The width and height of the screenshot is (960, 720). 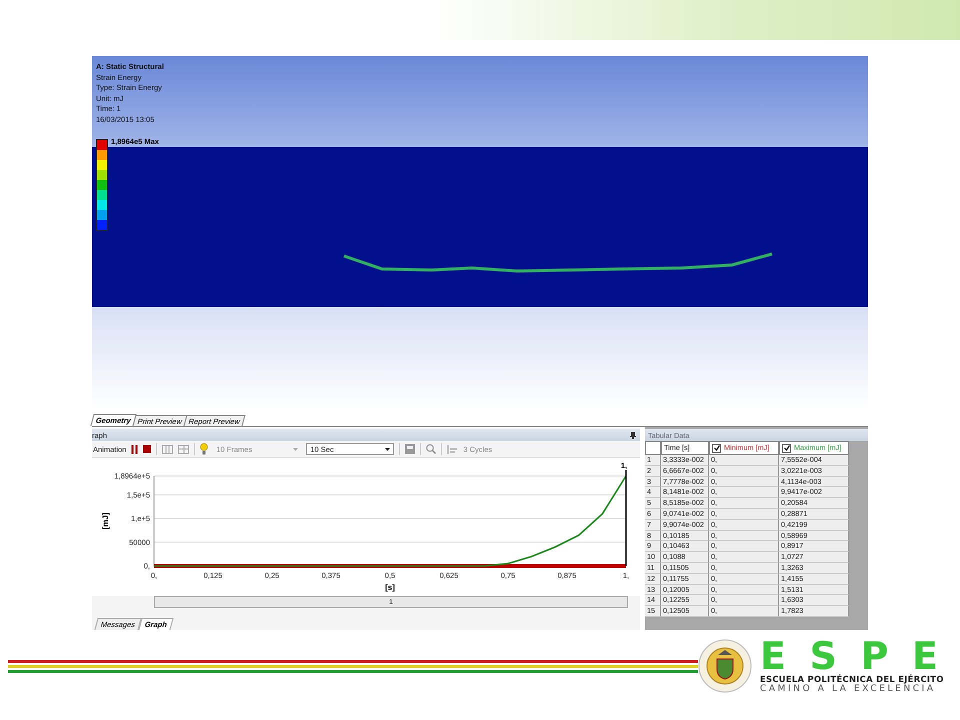 I want to click on x-axis-label: [s], so click(x=390, y=587).